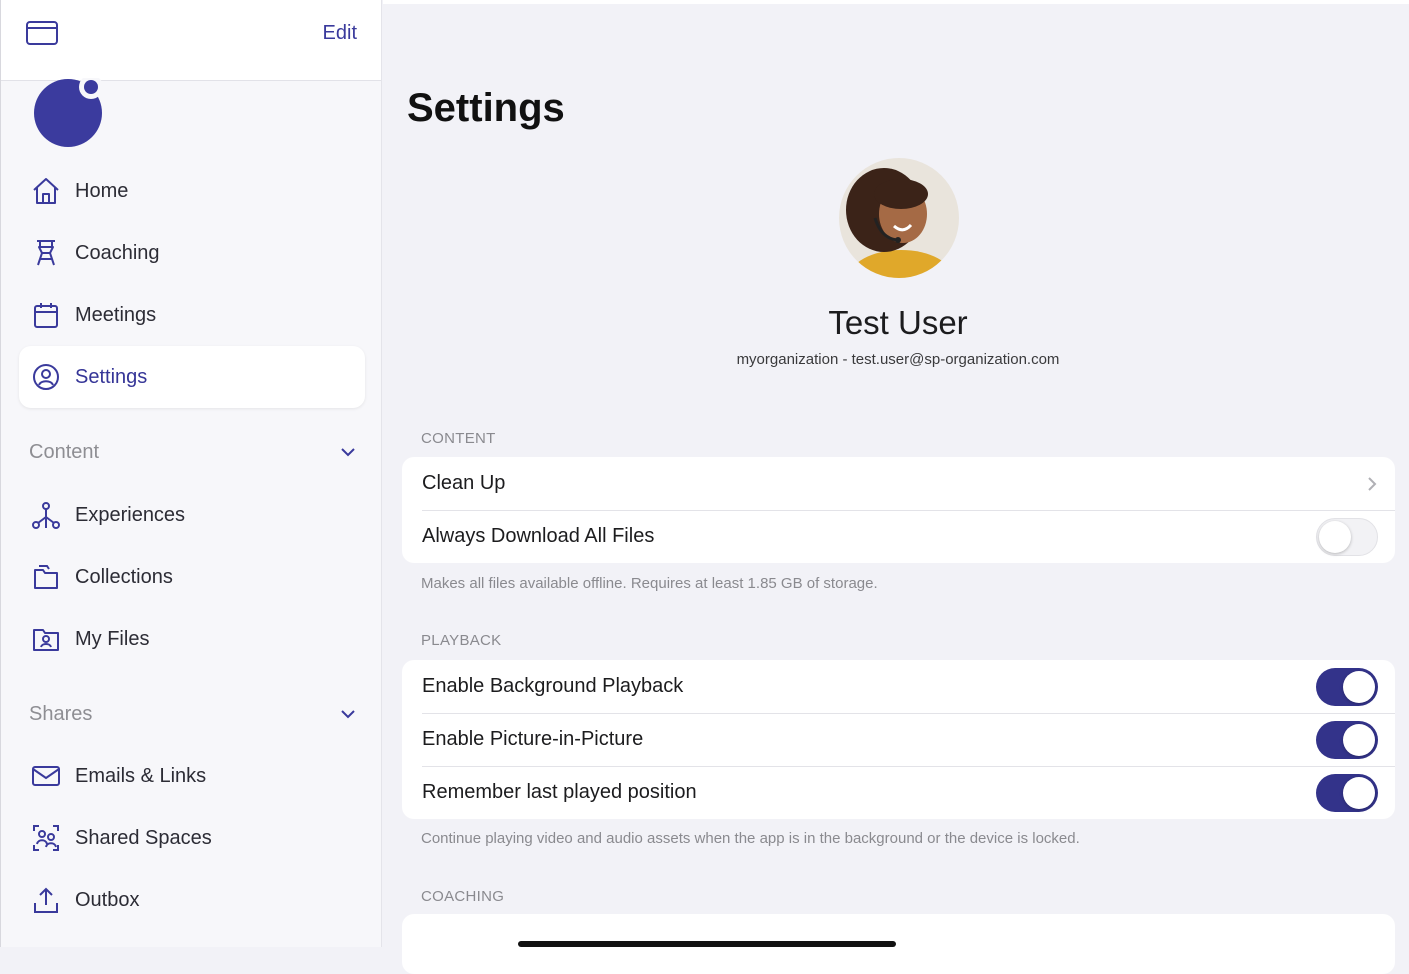 The height and width of the screenshot is (974, 1409). I want to click on sidebar-item-meetings: Meetings, so click(192, 315).